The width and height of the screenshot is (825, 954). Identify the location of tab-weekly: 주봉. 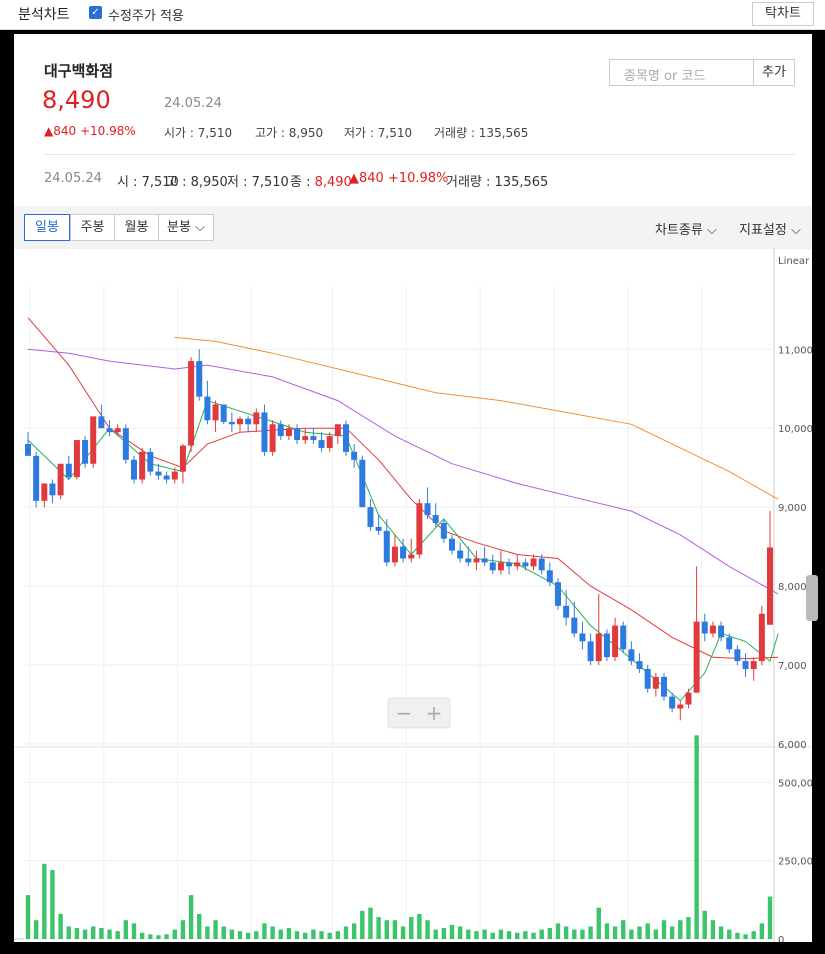
(92, 227).